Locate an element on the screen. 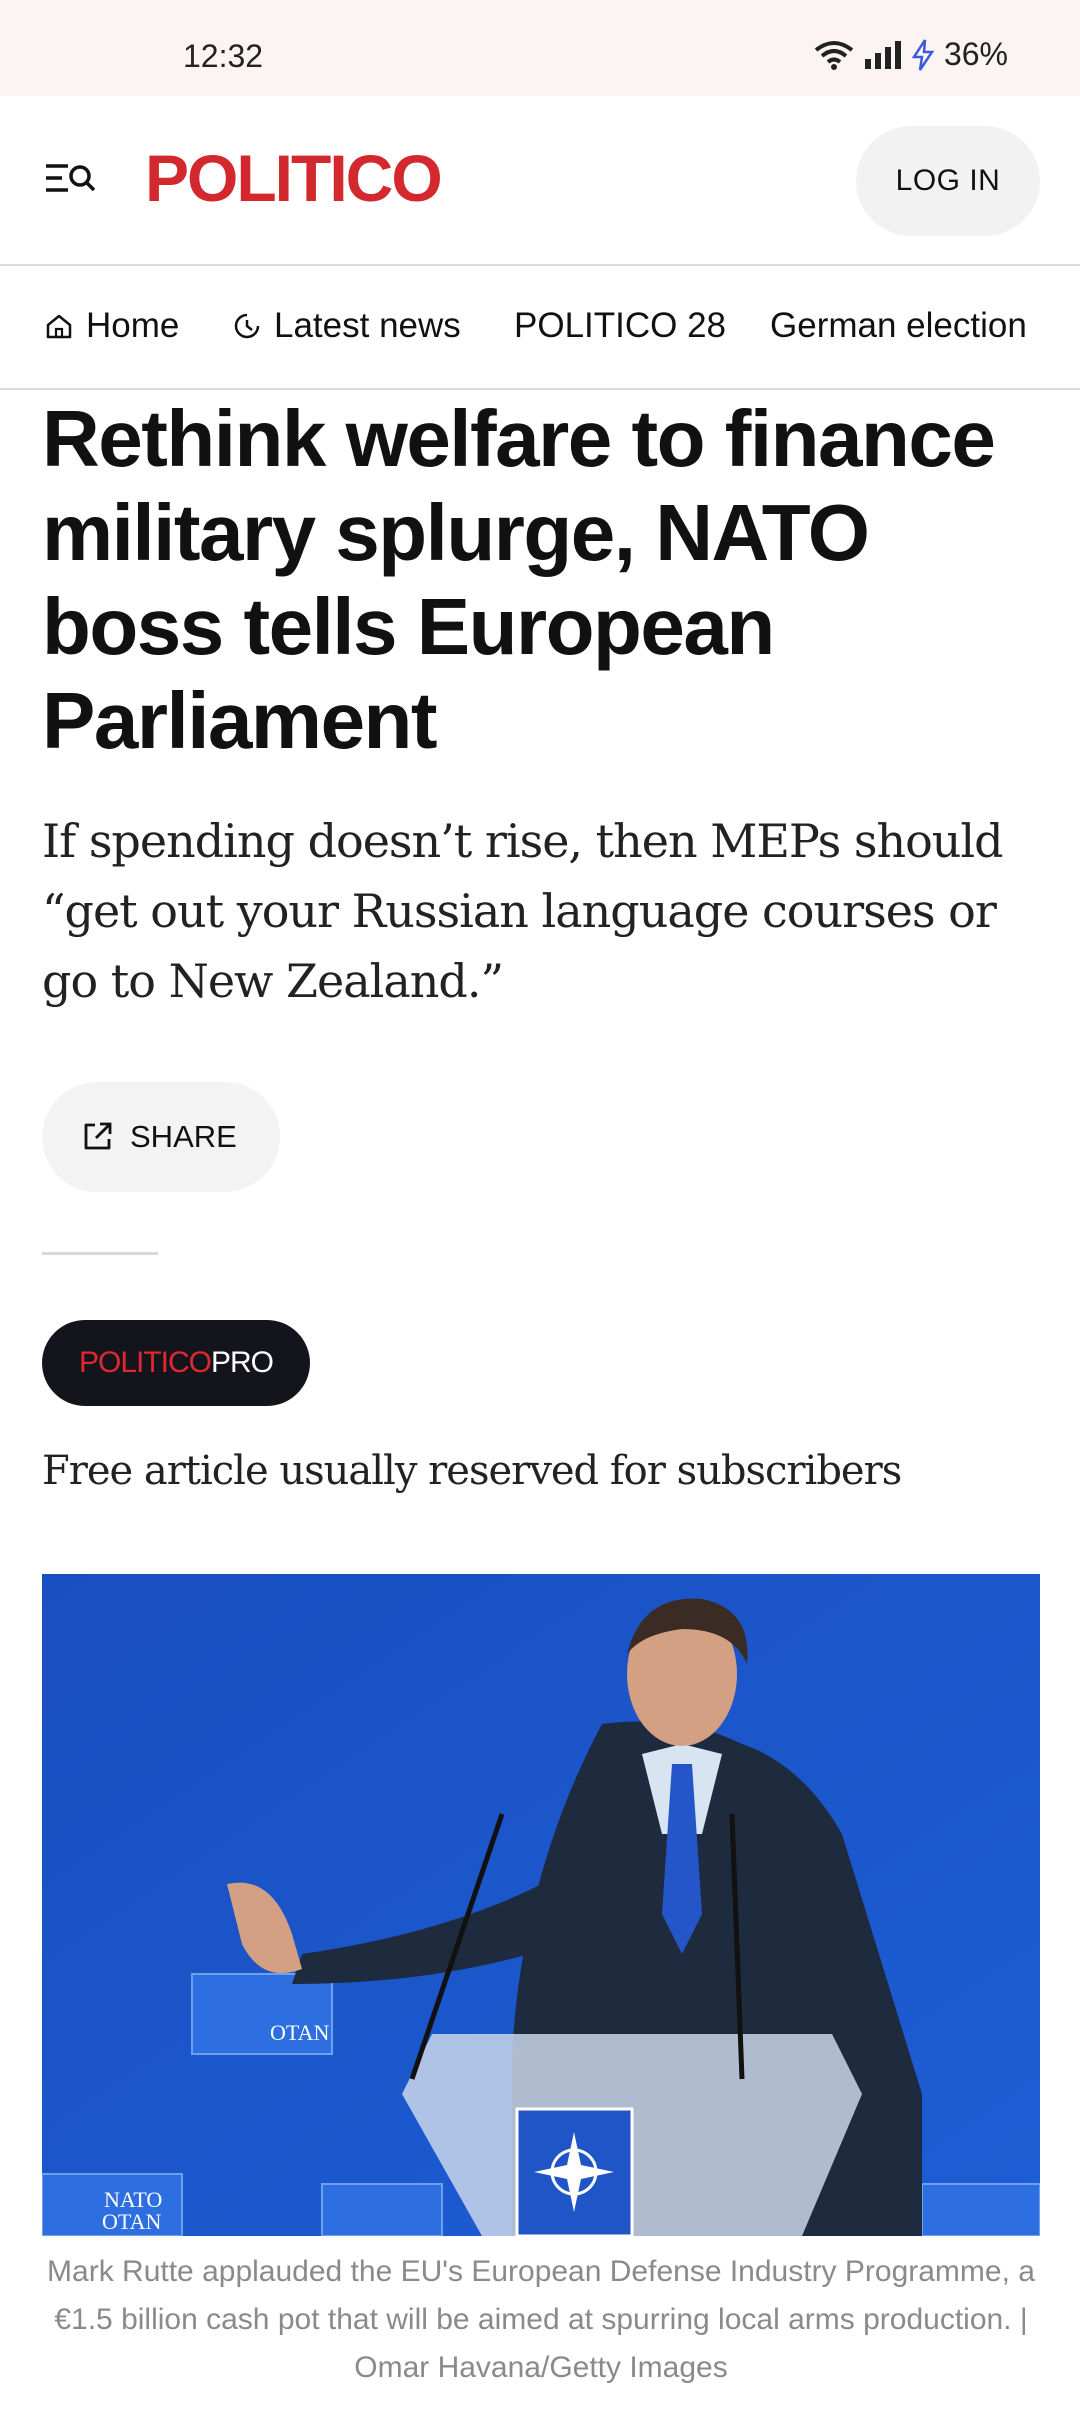 The height and width of the screenshot is (2431, 1080). menu-search-icon is located at coordinates (71, 178).